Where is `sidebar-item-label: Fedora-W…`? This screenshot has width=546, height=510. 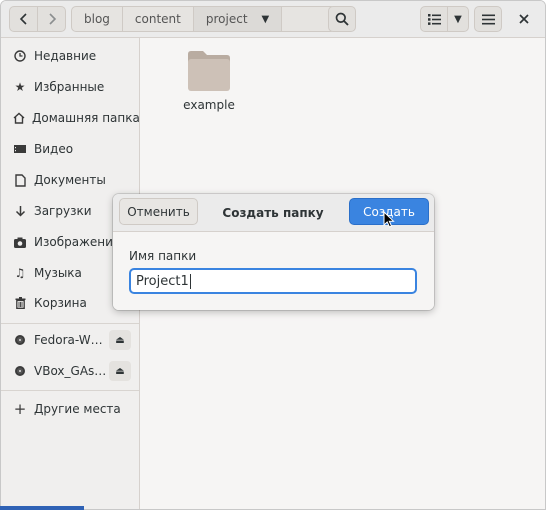
sidebar-item-label: Fedora-W… is located at coordinates (68, 340).